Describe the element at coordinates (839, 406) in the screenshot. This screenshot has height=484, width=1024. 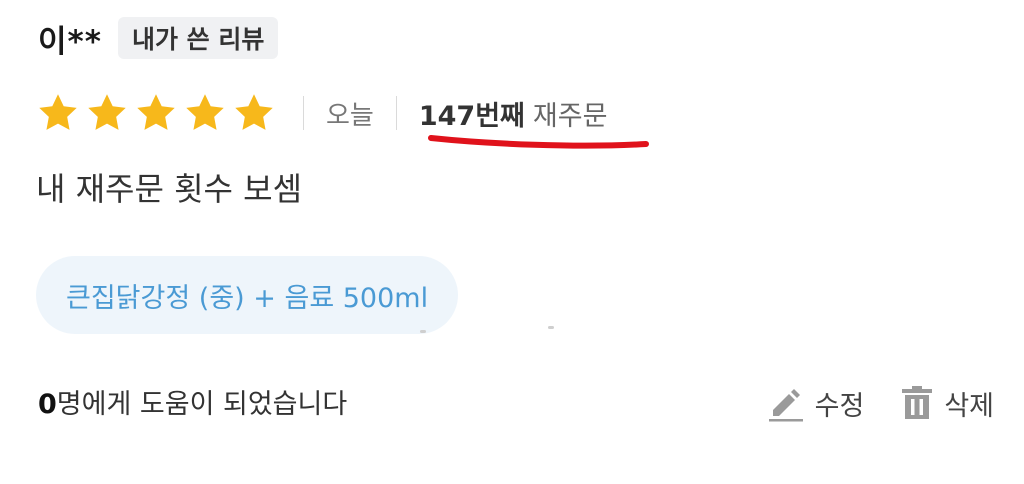
I see `edit-label: 수정` at that location.